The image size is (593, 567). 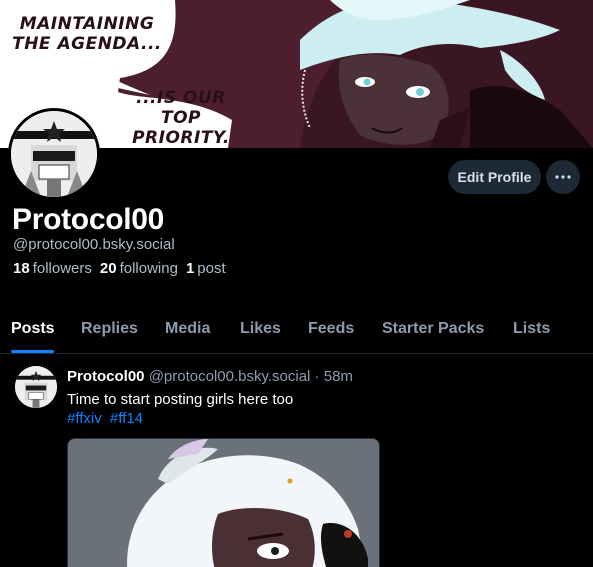 I want to click on avatar-artwork, so click(x=54, y=154).